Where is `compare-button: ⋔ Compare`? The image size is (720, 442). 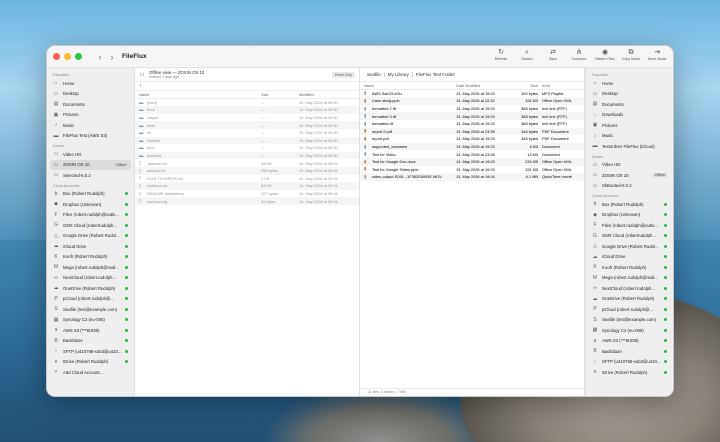
compare-button: ⋔ Compare is located at coordinates (579, 54).